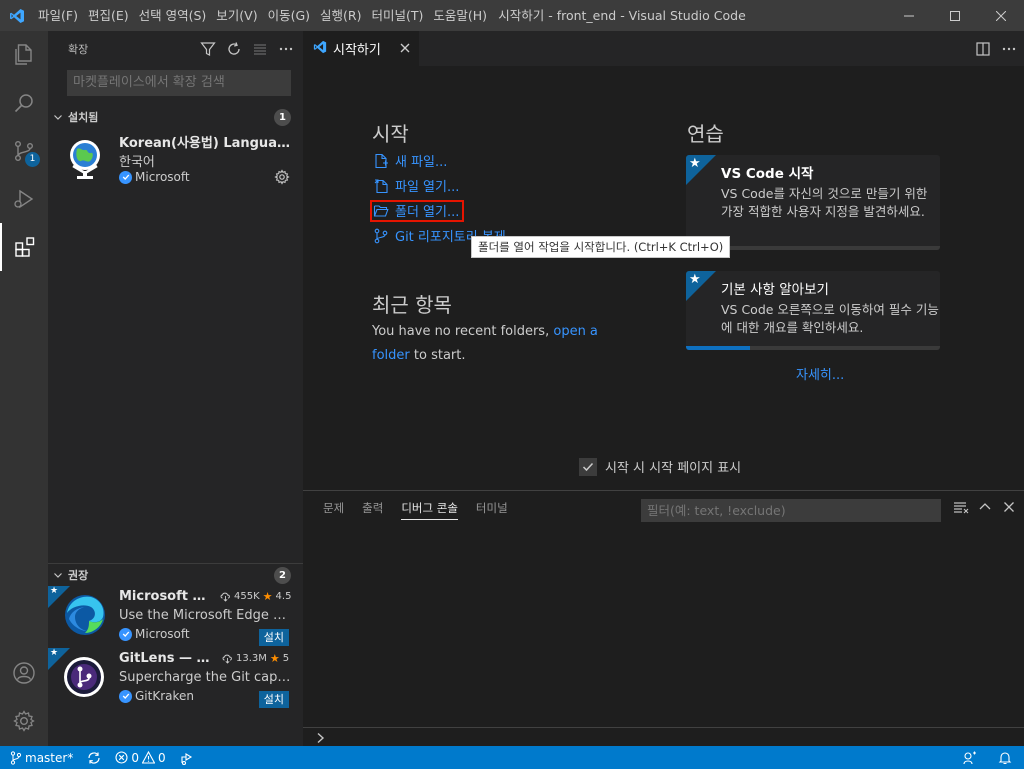 Image resolution: width=1024 pixels, height=769 pixels. Describe the element at coordinates (58, 15) in the screenshot. I see `menu-file: 파일(F)` at that location.